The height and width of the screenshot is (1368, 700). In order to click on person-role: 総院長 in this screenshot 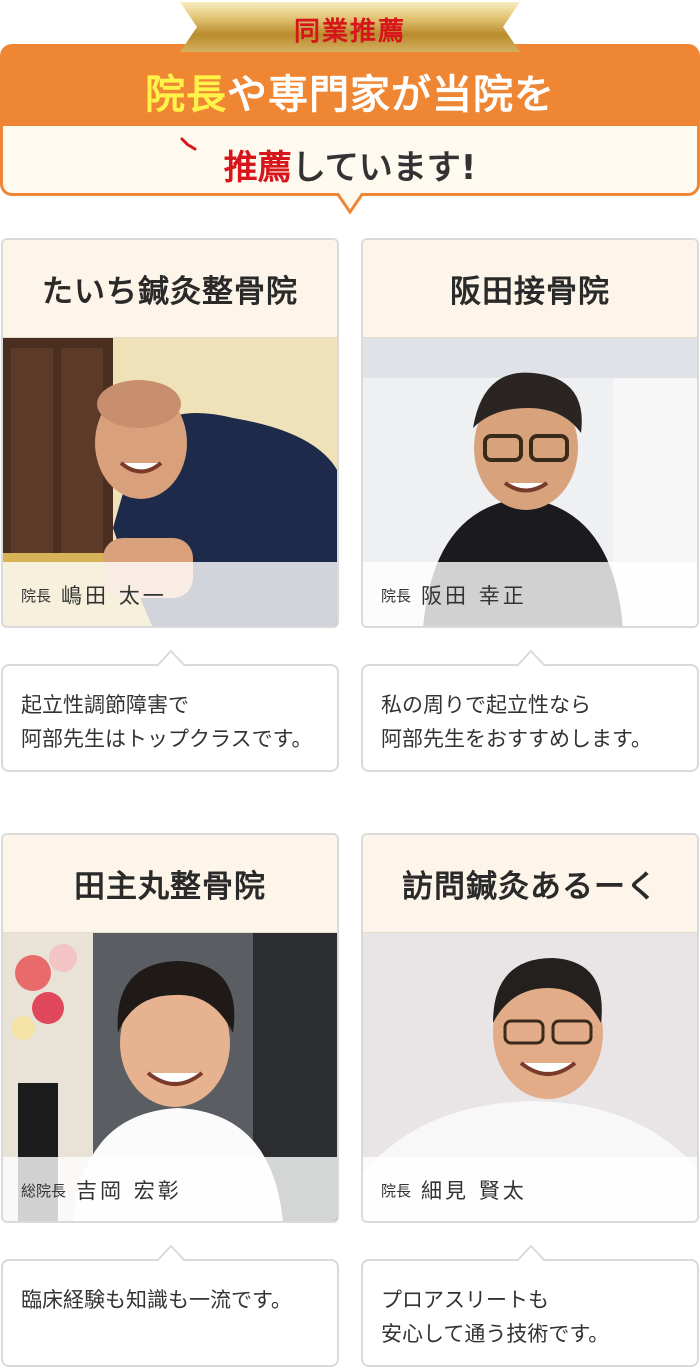, I will do `click(44, 1190)`.